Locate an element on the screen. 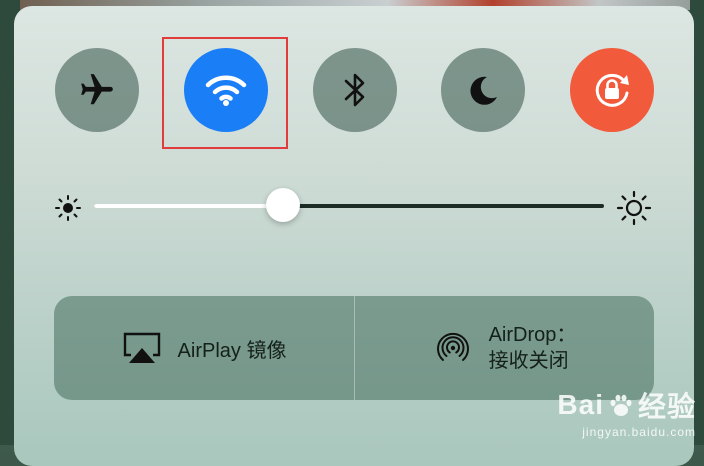 The width and height of the screenshot is (704, 466). brightness-slider-knob is located at coordinates (282, 205).